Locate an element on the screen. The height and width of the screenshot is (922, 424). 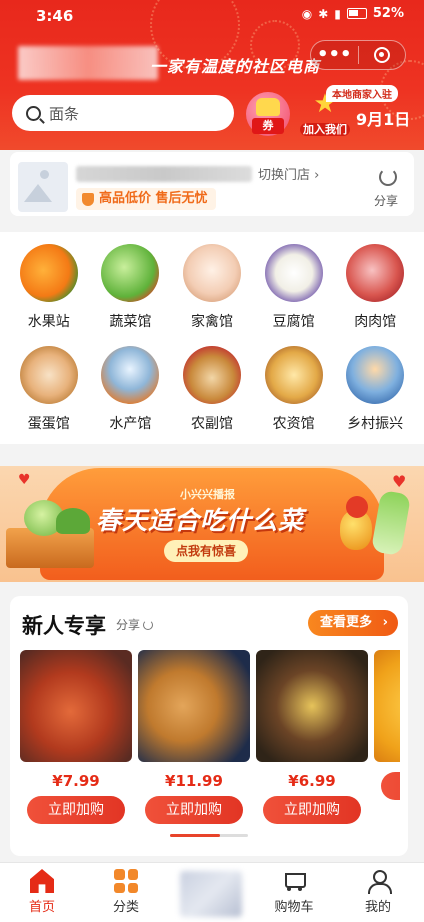
section-share-button: 分享 is located at coordinates (135, 624).